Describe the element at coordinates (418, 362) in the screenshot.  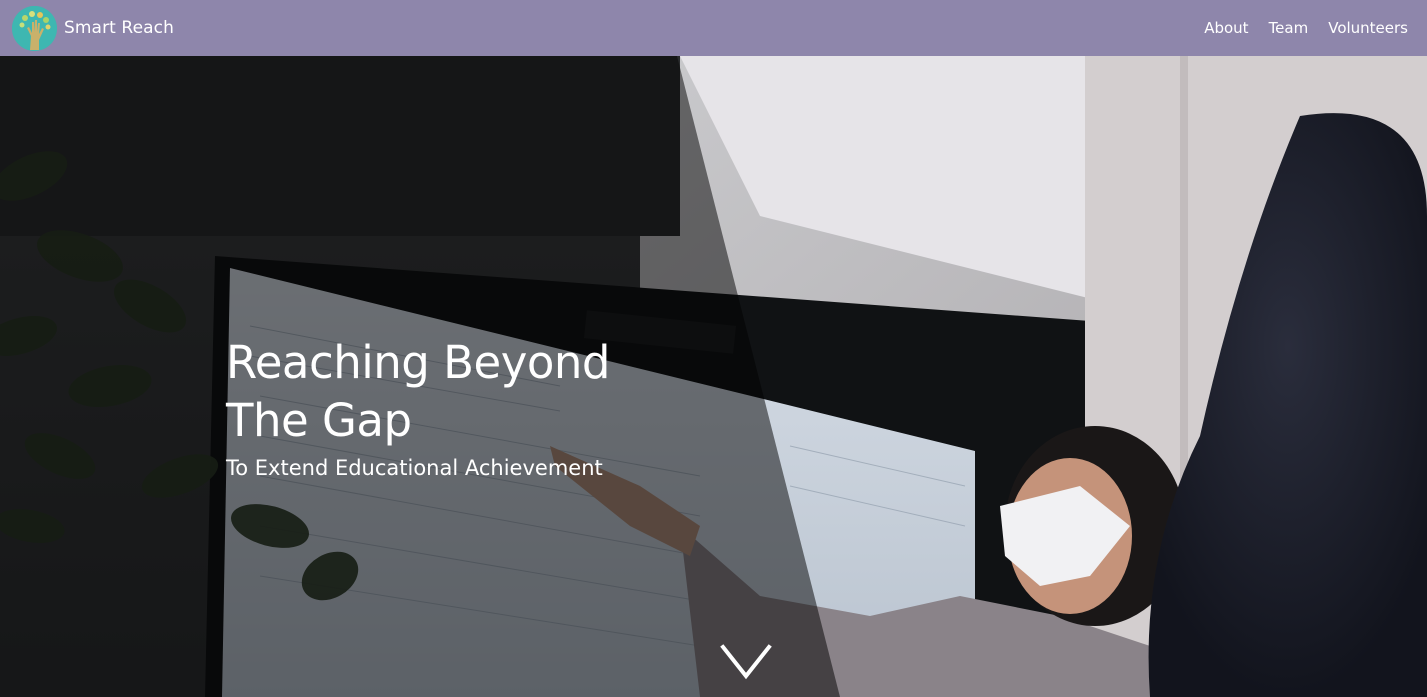
I see `hero-title-line-1: Reaching Beyond` at that location.